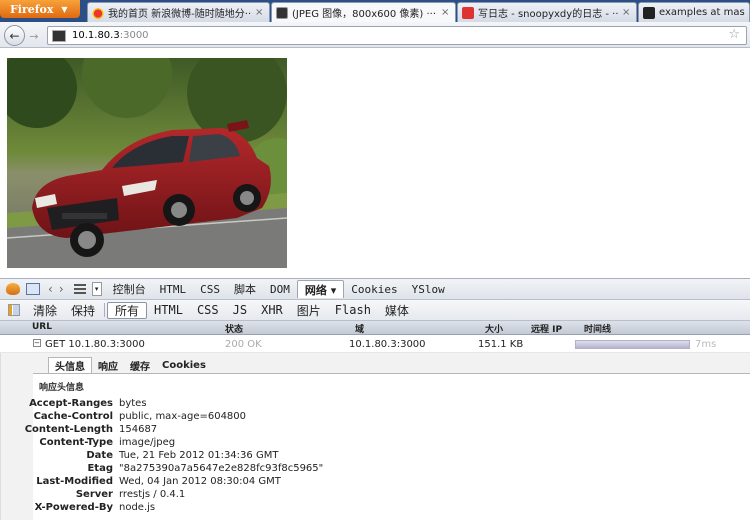 The width and height of the screenshot is (750, 520). I want to click on tab-script: 脚本, so click(245, 289).